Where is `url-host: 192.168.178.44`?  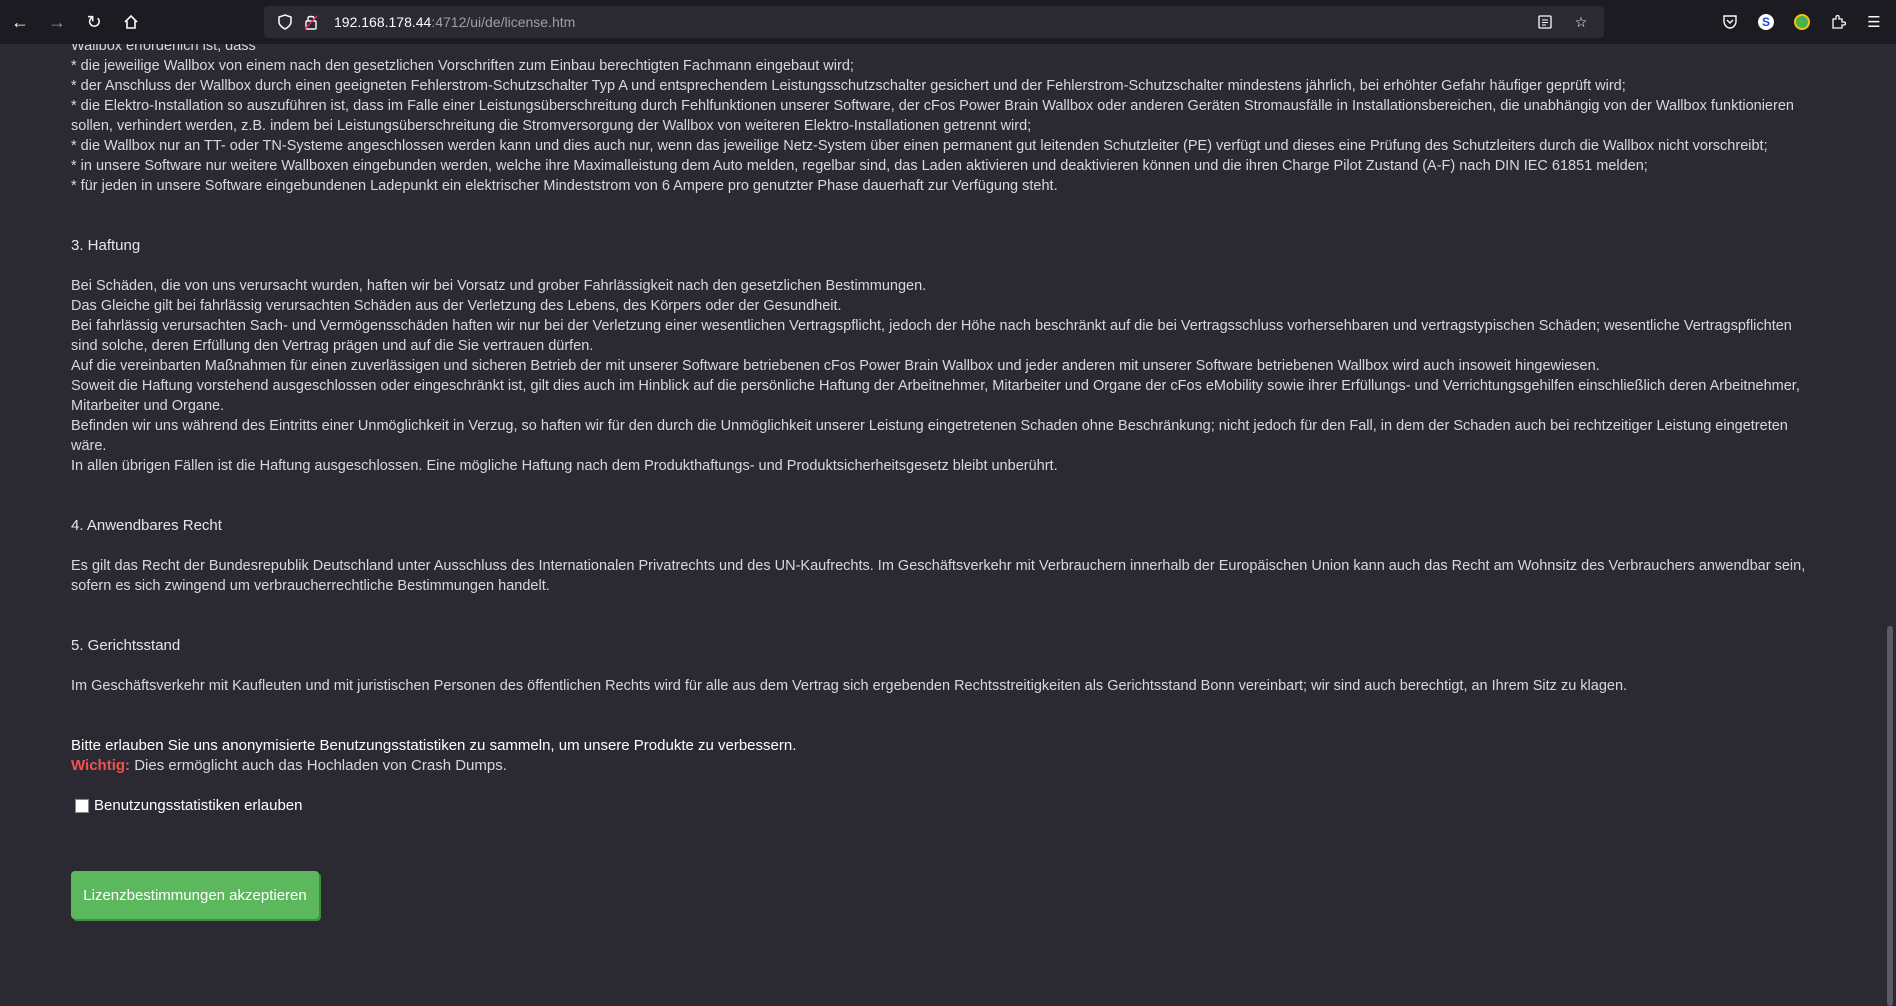
url-host: 192.168.178.44 is located at coordinates (383, 22).